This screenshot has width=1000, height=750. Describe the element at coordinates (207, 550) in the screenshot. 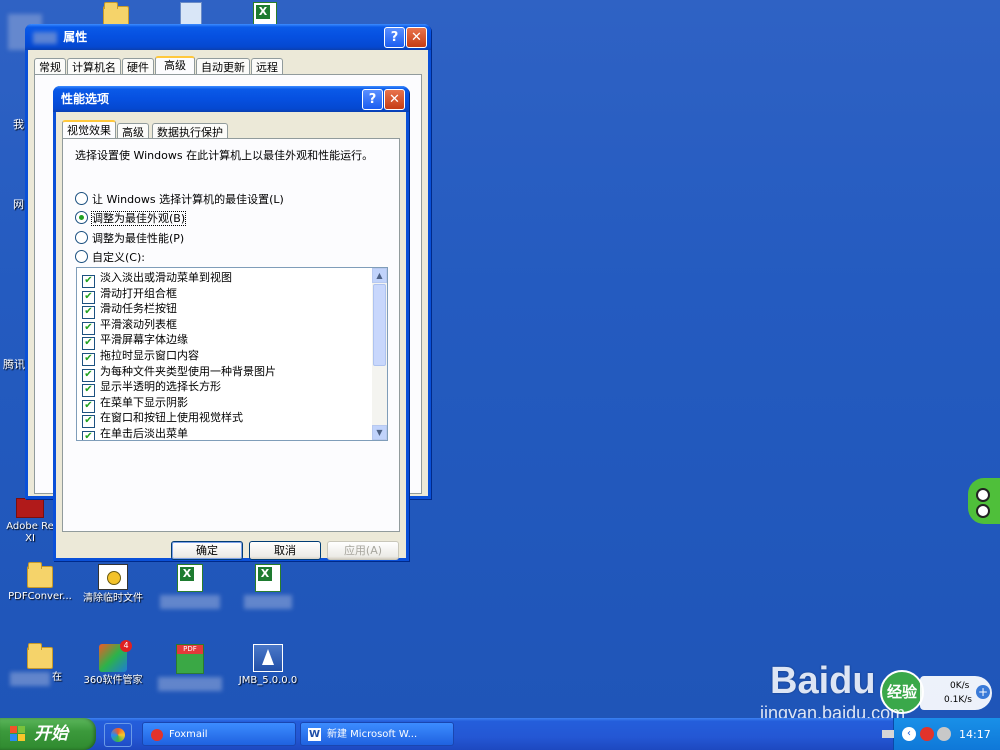

I see `ok-button: 确定` at that location.